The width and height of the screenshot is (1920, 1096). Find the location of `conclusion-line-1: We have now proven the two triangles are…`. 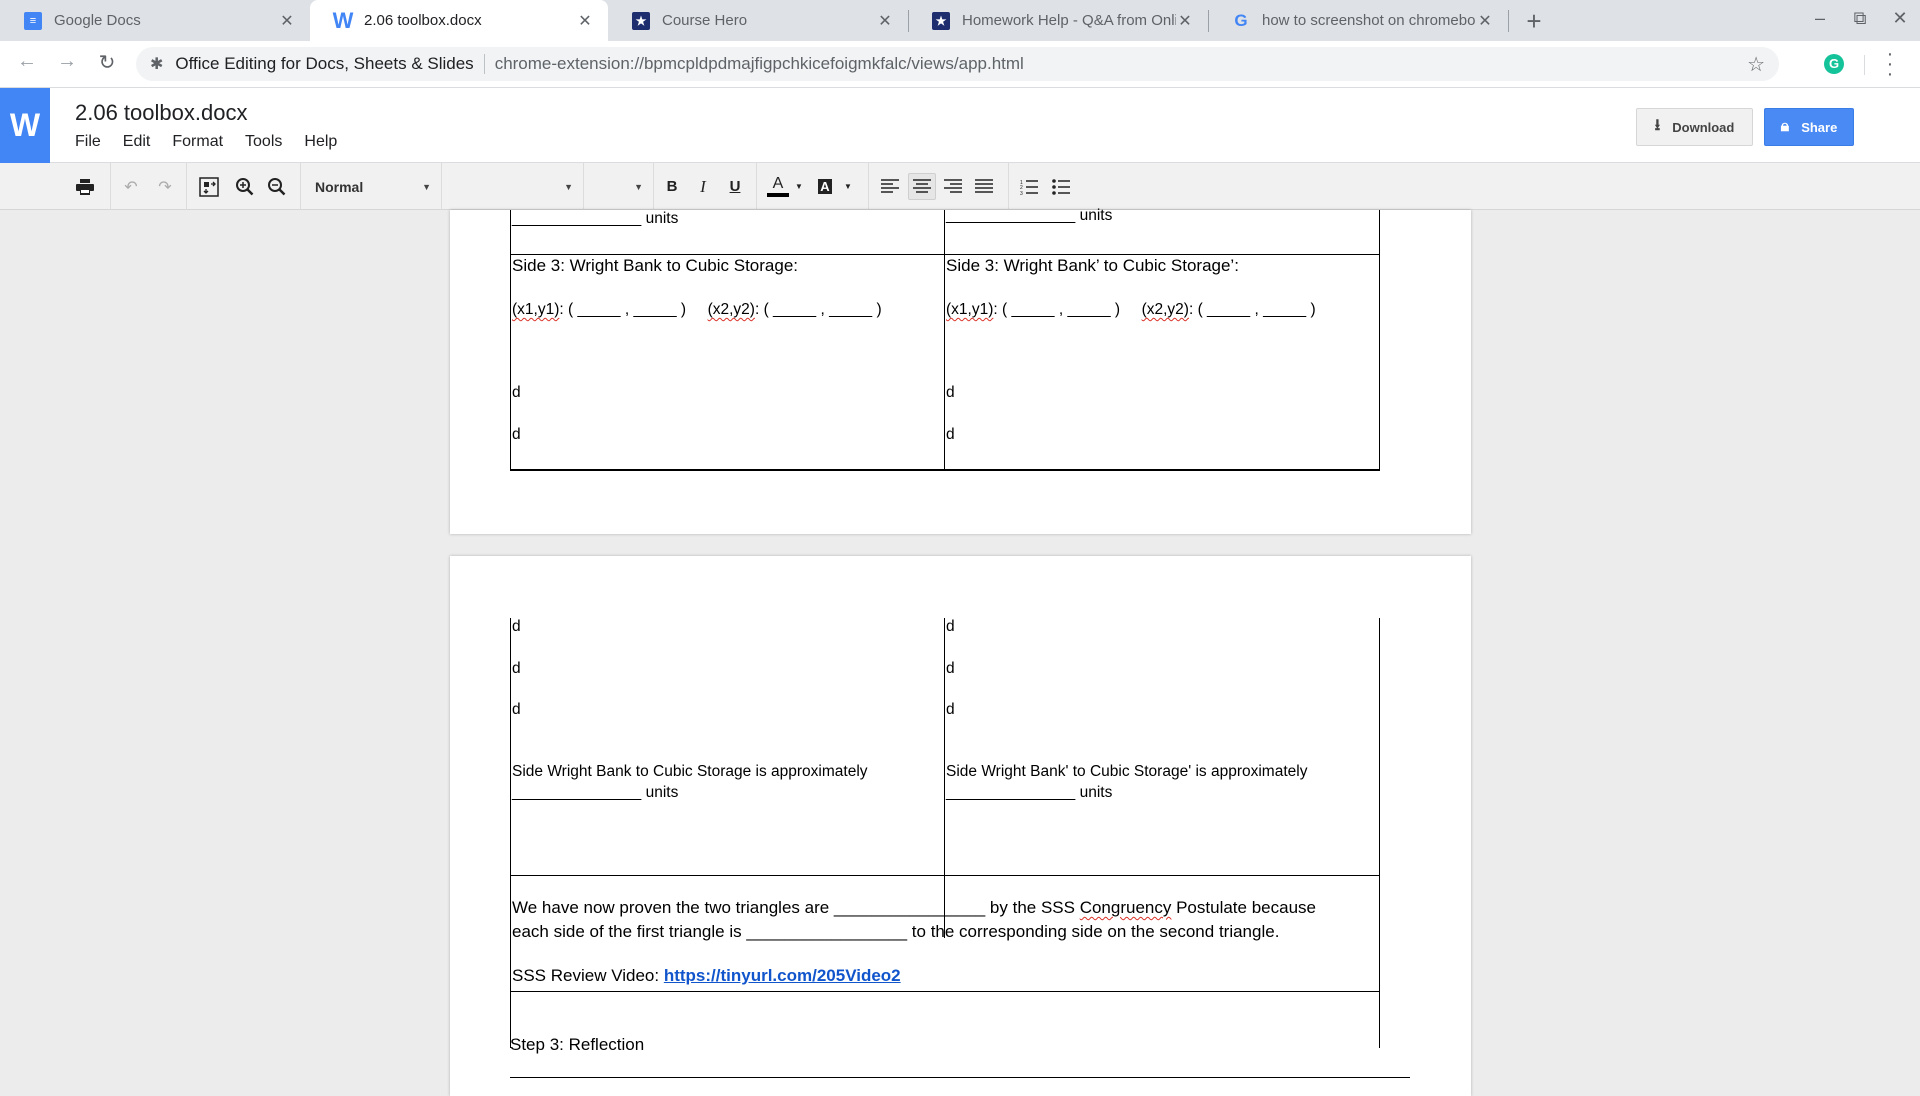

conclusion-line-1: We have now proven the two triangles are… is located at coordinates (914, 907).